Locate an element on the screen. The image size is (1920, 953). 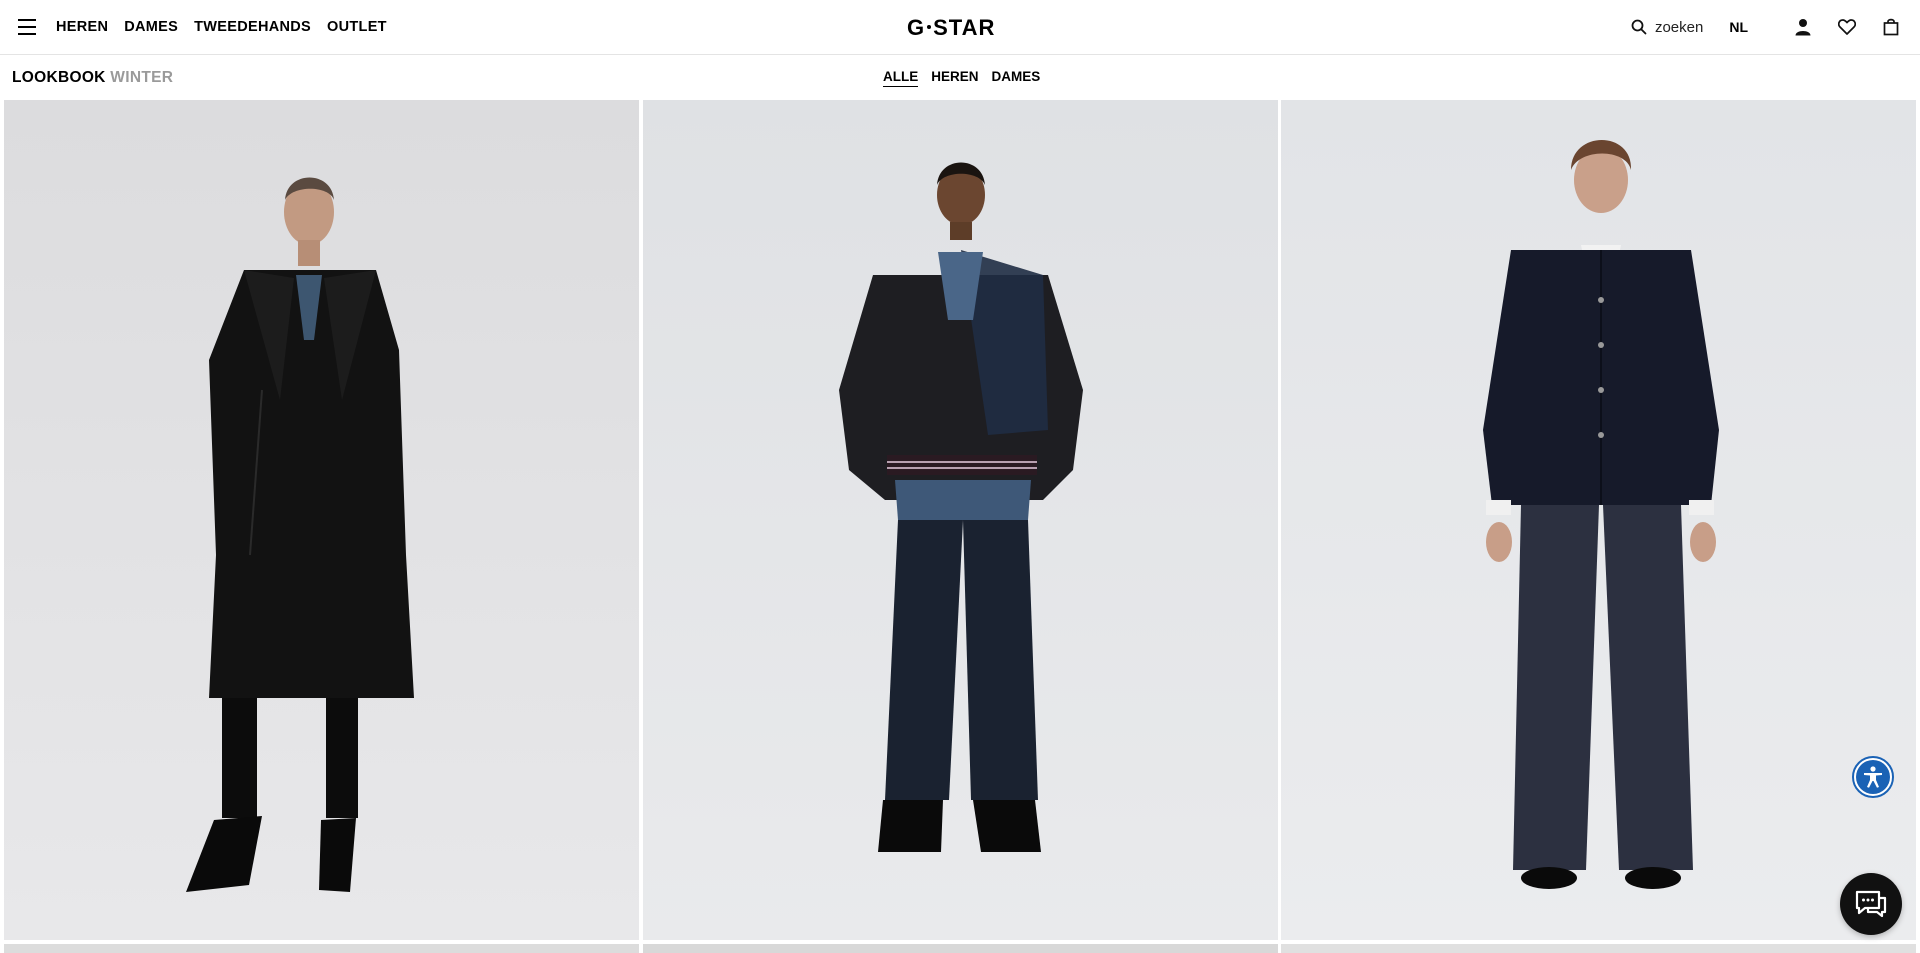
search-label: zoeken is located at coordinates (1679, 27).